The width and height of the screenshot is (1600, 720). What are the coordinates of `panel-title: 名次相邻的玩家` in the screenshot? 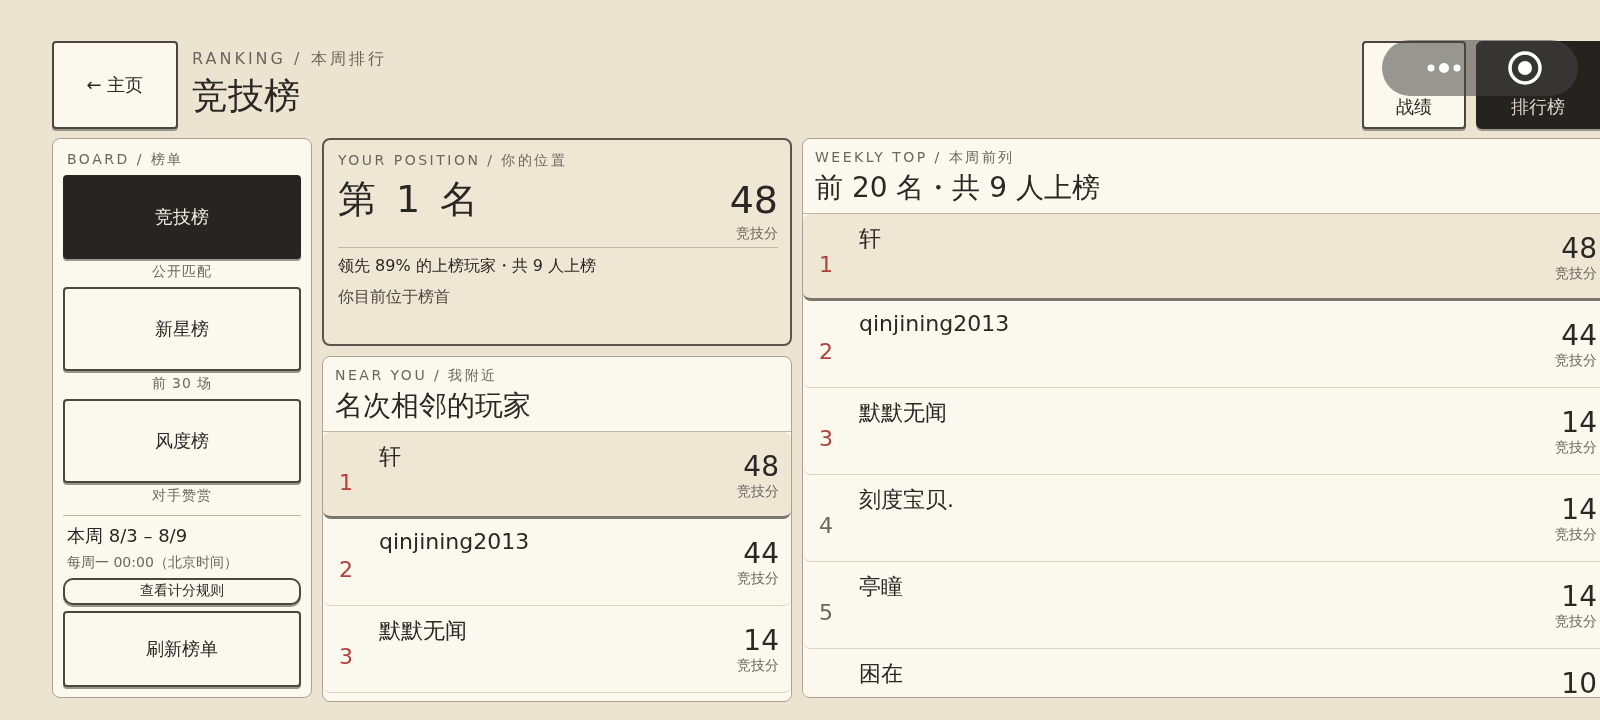 It's located at (433, 406).